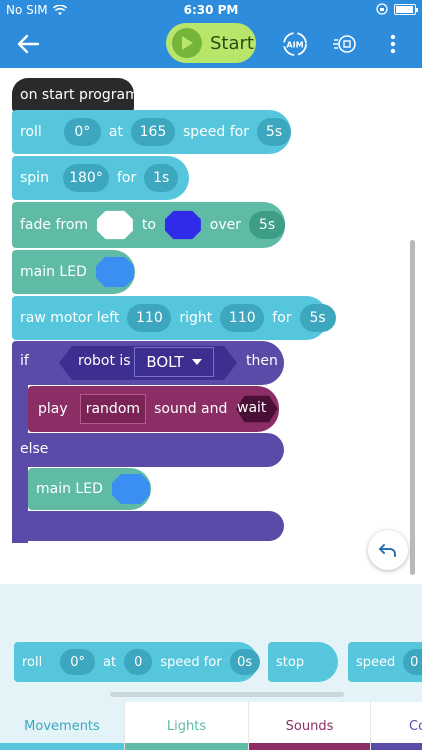  I want to click on raw-motor-left-label: raw motor left, so click(70, 318).